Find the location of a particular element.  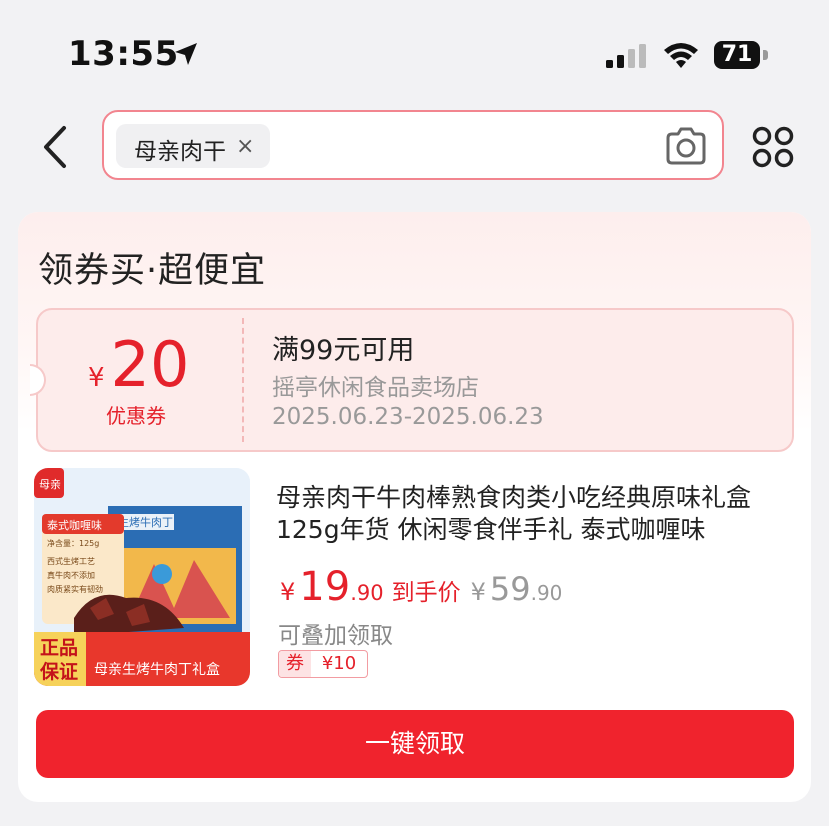

price-row: ¥19.90 到手价 ¥59.90 is located at coordinates (421, 587).